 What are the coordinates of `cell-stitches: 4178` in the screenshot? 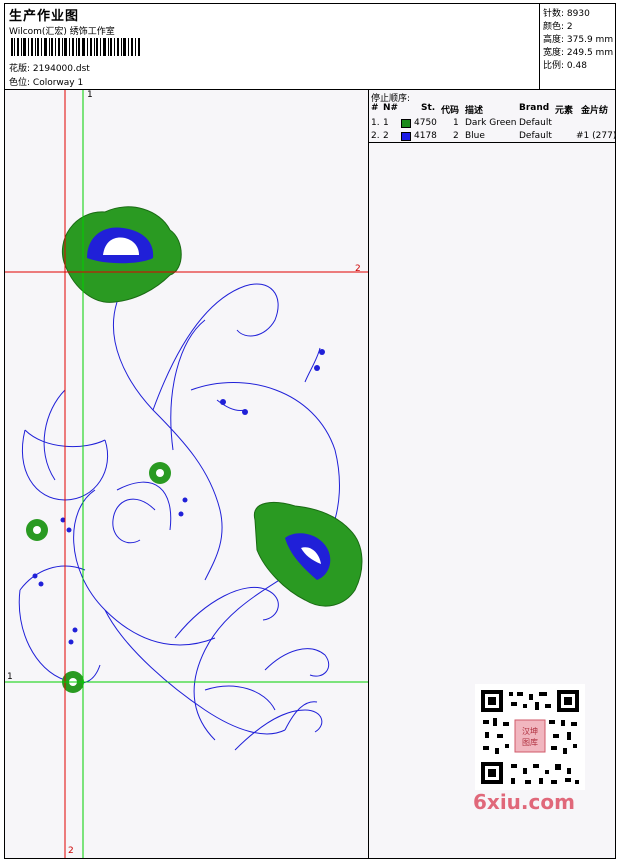 It's located at (425, 136).